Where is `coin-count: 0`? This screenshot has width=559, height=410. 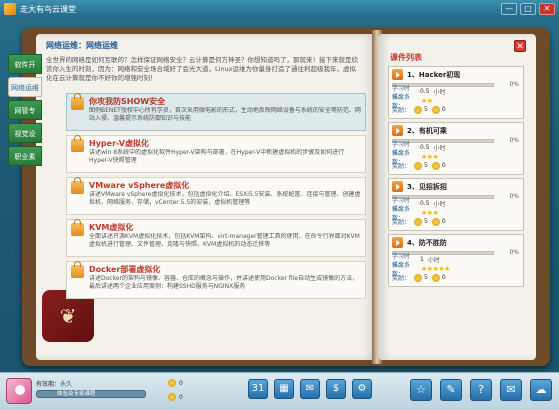
coin-count: 0 is located at coordinates (181, 383).